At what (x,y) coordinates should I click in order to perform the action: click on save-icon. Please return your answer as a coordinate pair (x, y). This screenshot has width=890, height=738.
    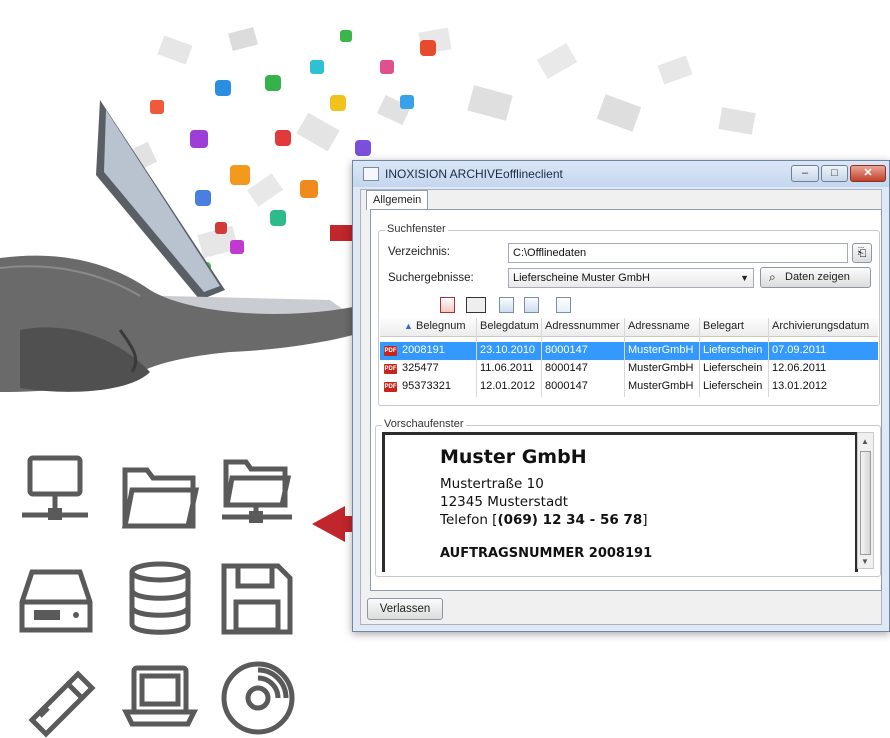
    Looking at the image, I should click on (506, 305).